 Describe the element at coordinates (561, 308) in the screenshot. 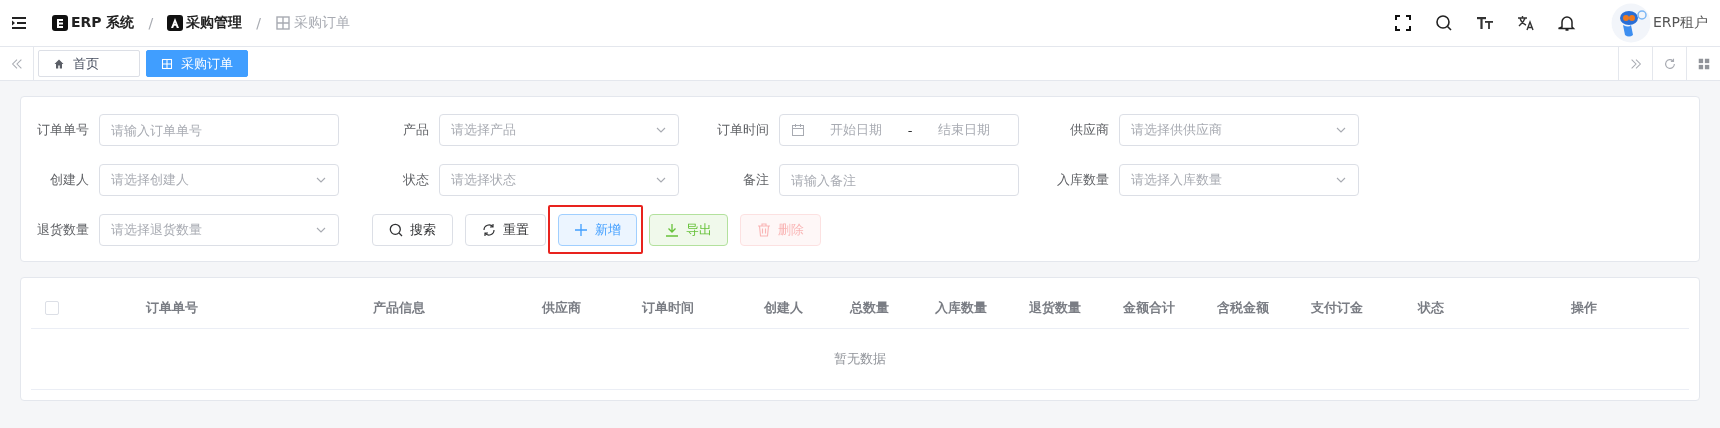

I see `column-header: 供应商` at that location.